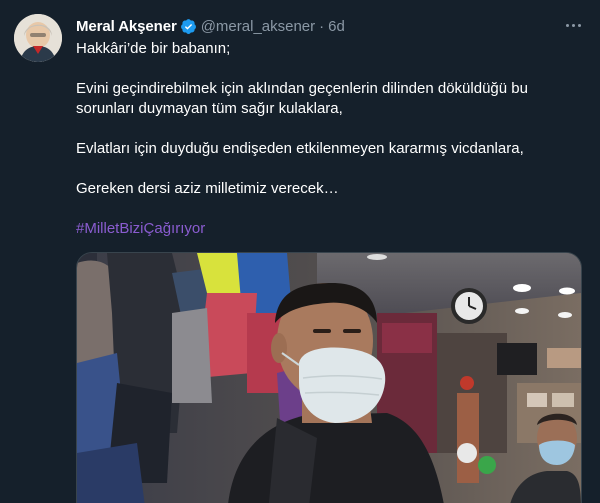 Image resolution: width=600 pixels, height=503 pixels. I want to click on avatar-image, so click(38, 38).